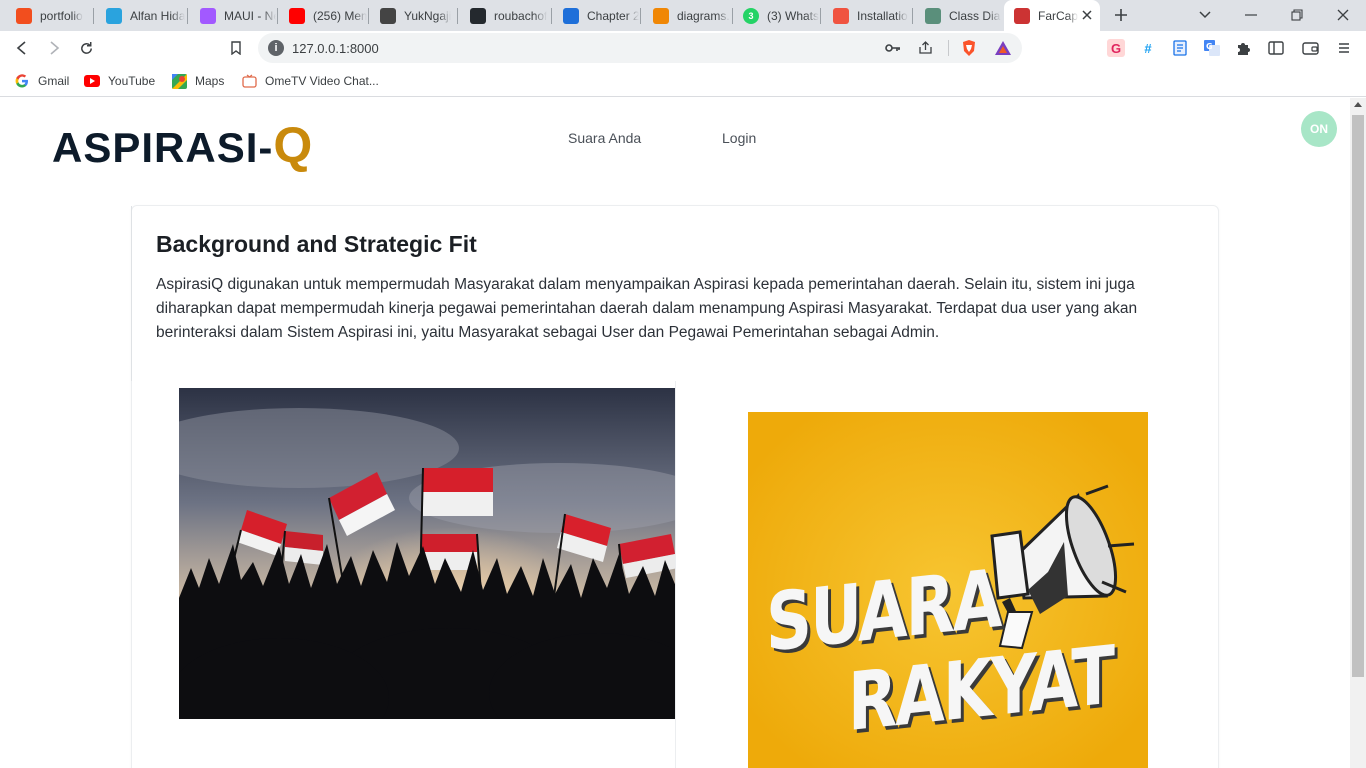 The width and height of the screenshot is (1366, 768). I want to click on browser-tab: MAUI - Ne, so click(233, 15).